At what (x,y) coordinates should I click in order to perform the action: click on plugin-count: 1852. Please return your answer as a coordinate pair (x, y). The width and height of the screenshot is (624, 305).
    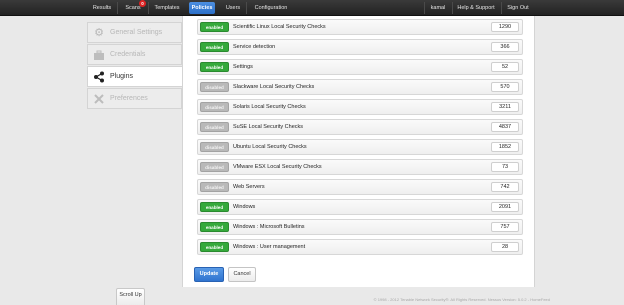
    Looking at the image, I should click on (505, 147).